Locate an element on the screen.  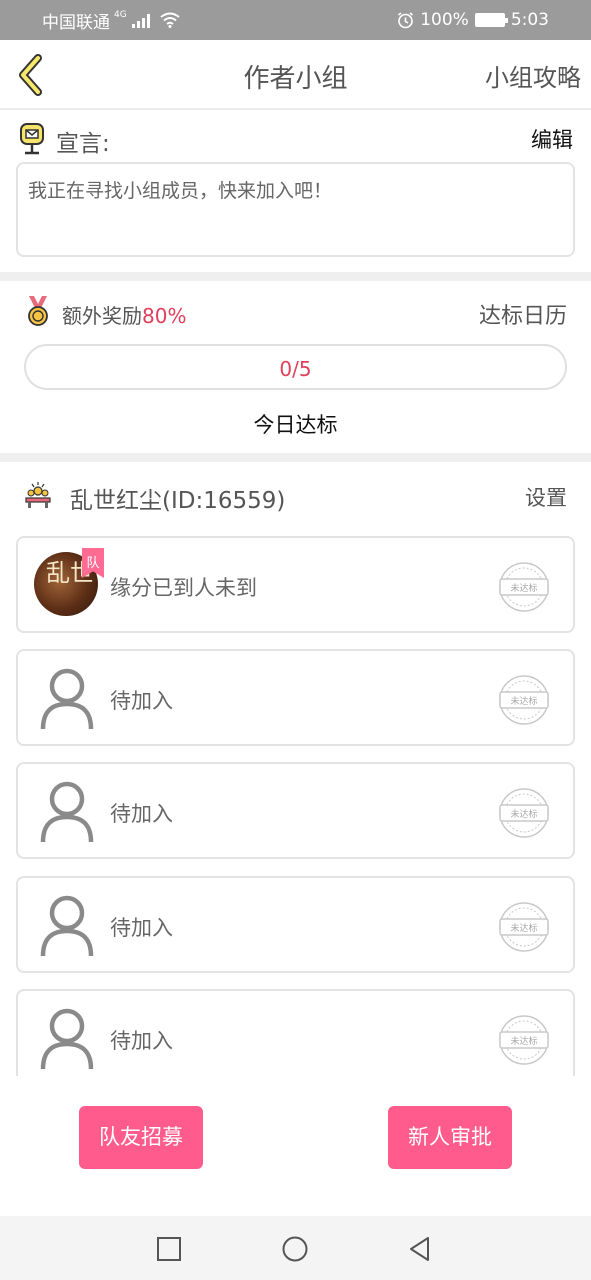
progress-bar: 0/5 is located at coordinates (295, 367).